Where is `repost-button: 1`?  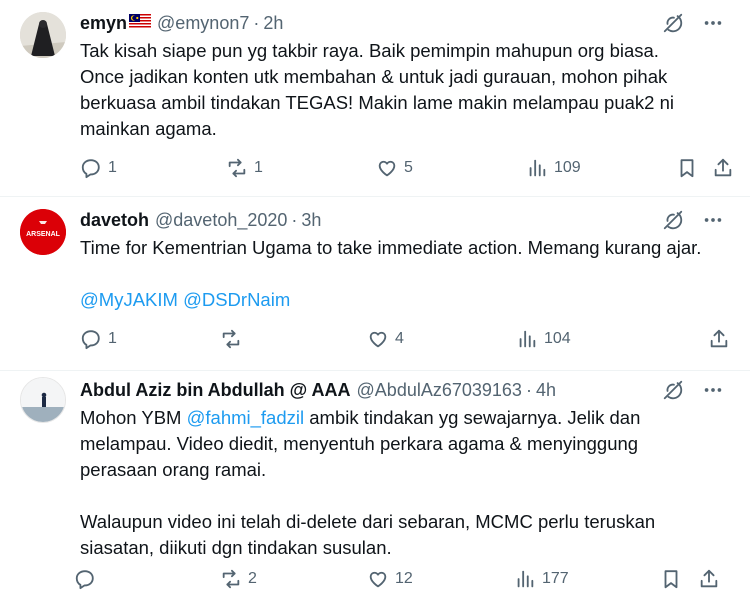 repost-button: 1 is located at coordinates (244, 168).